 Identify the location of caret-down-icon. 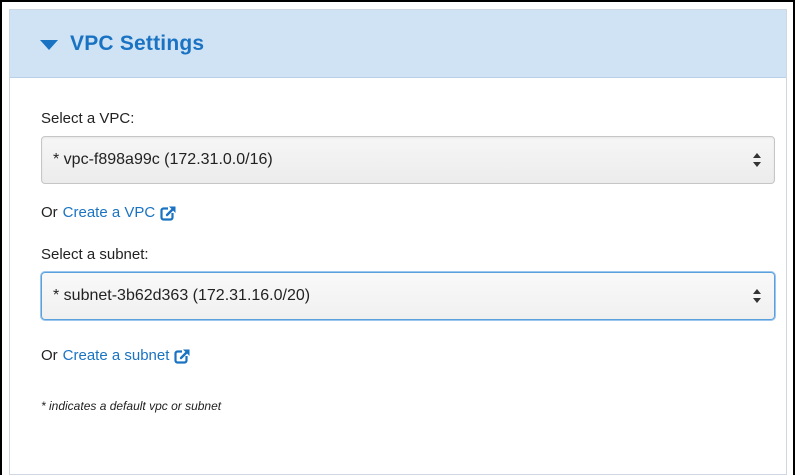
(49, 44).